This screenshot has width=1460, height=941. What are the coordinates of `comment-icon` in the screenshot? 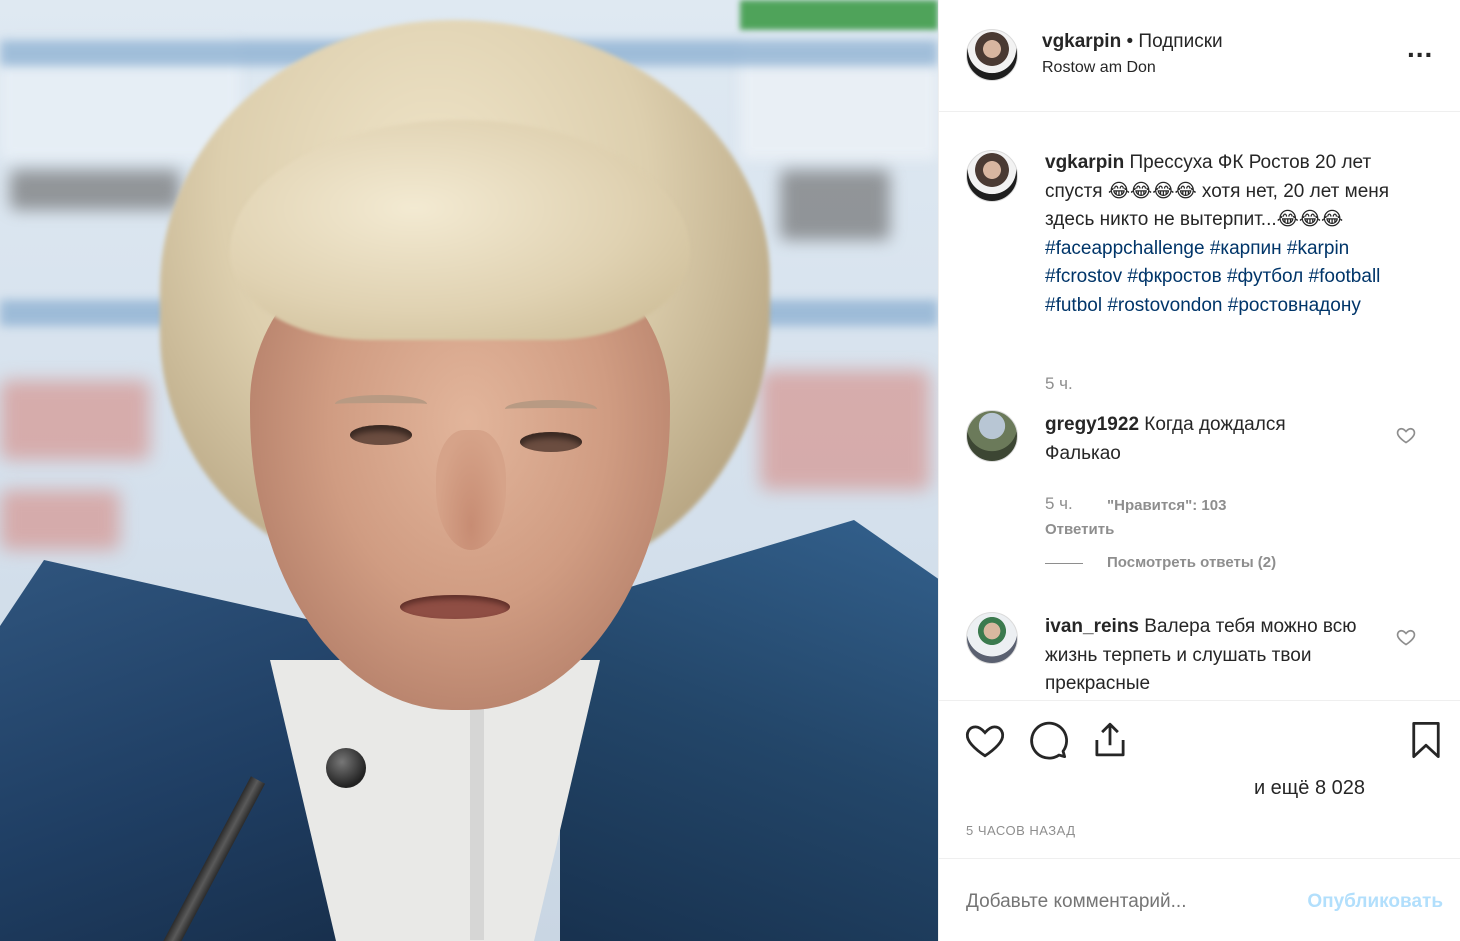 It's located at (1048, 740).